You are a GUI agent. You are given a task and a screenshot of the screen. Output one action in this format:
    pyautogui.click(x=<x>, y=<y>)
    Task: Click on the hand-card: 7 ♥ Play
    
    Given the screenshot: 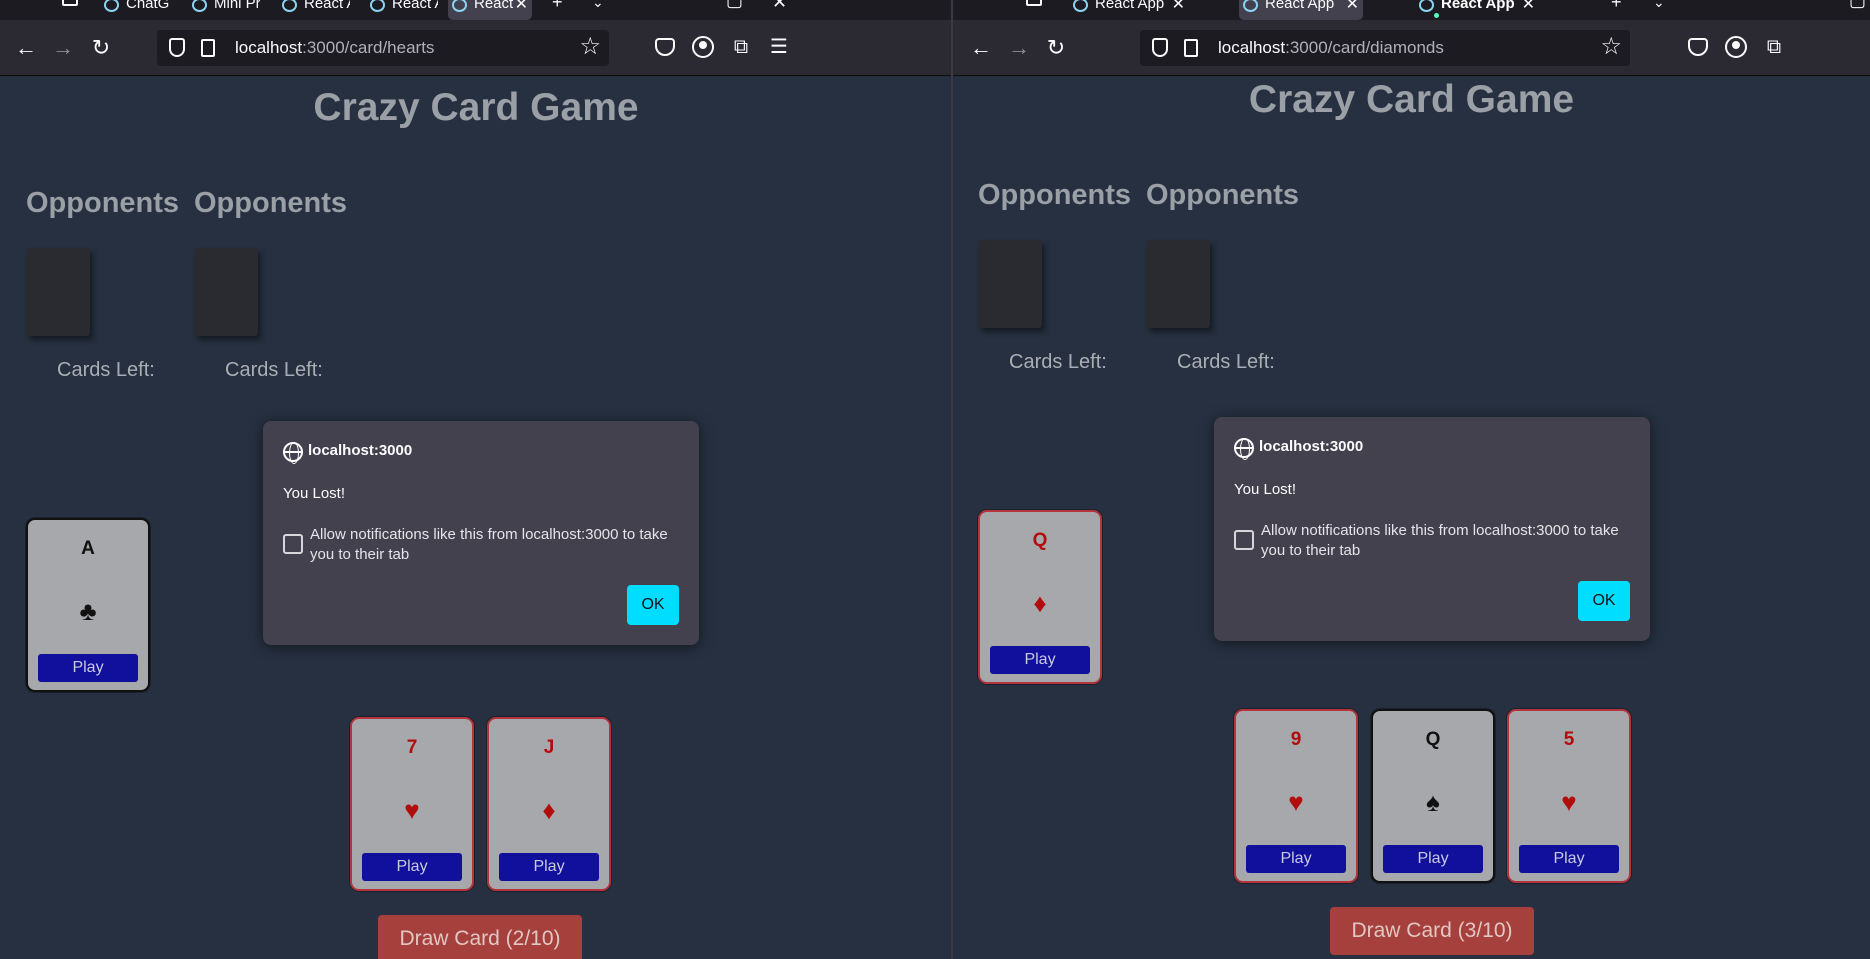 What is the action you would take?
    pyautogui.click(x=412, y=804)
    